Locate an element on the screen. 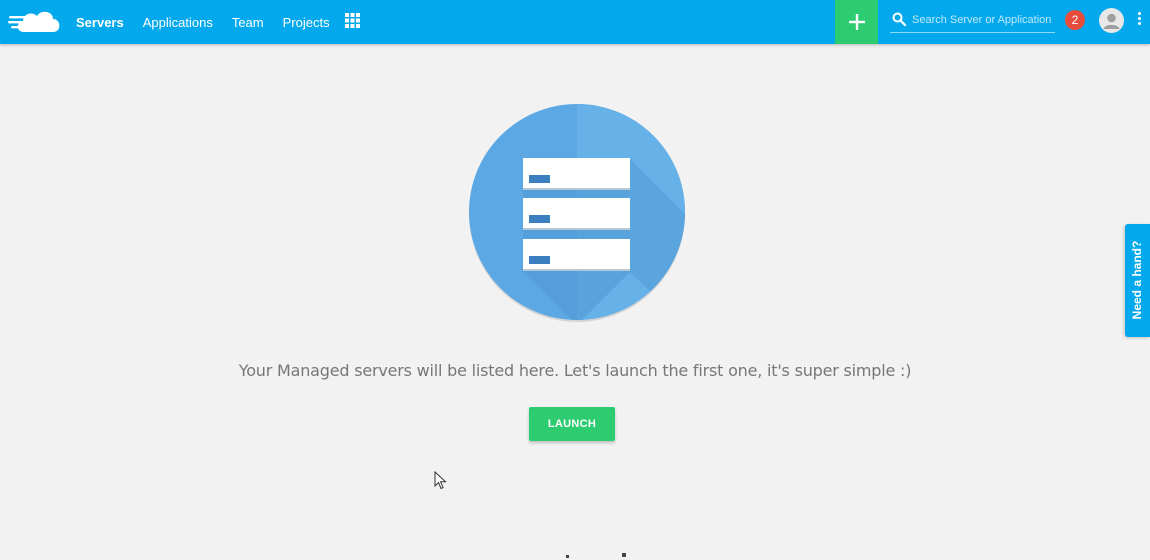 The image size is (1150, 560). search-icon is located at coordinates (899, 19).